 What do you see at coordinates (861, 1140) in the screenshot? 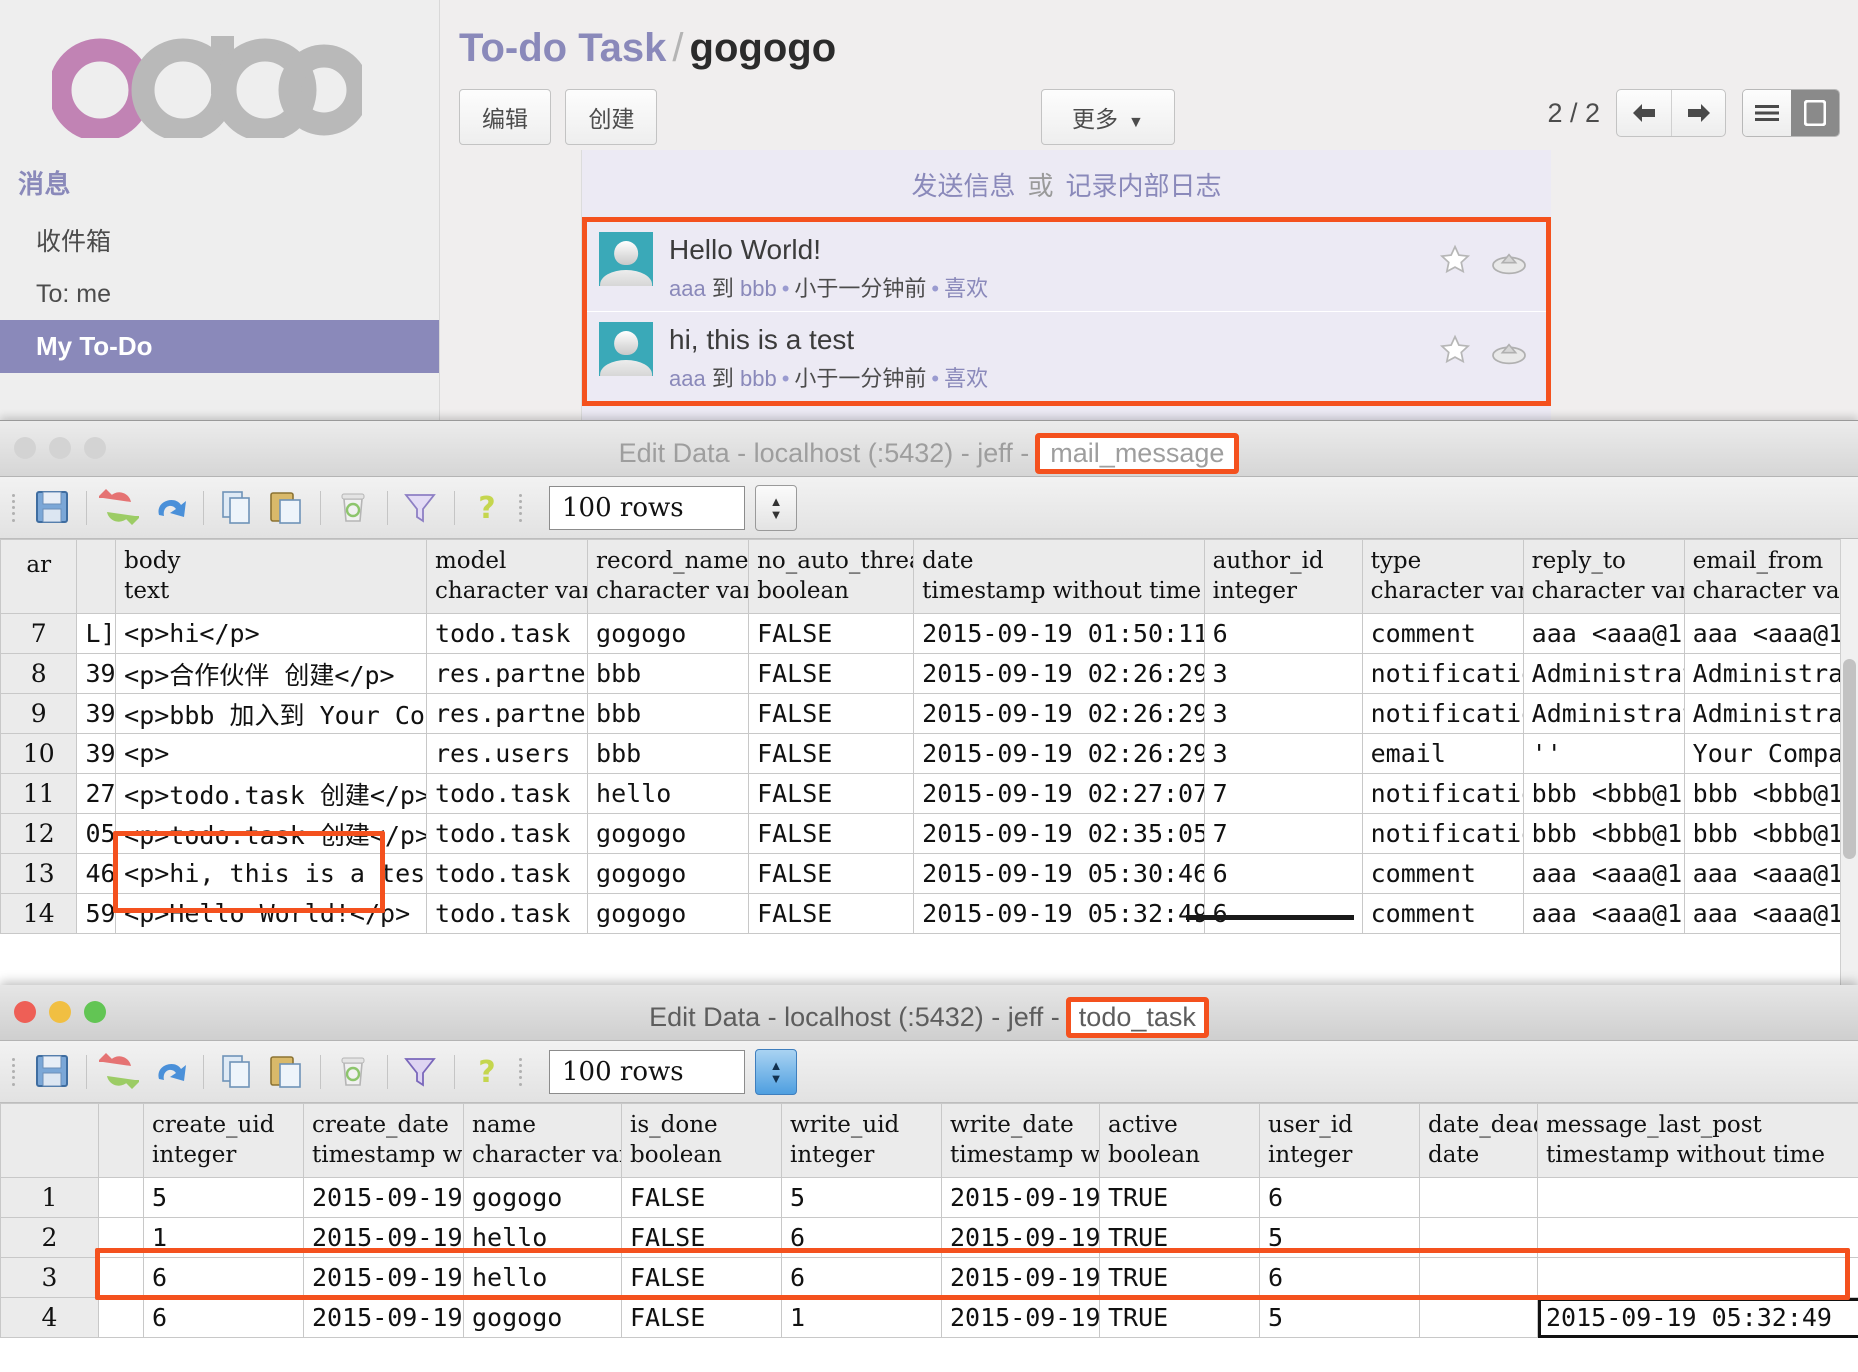
I see `column-header-write_uid: write_uid integer` at bounding box center [861, 1140].